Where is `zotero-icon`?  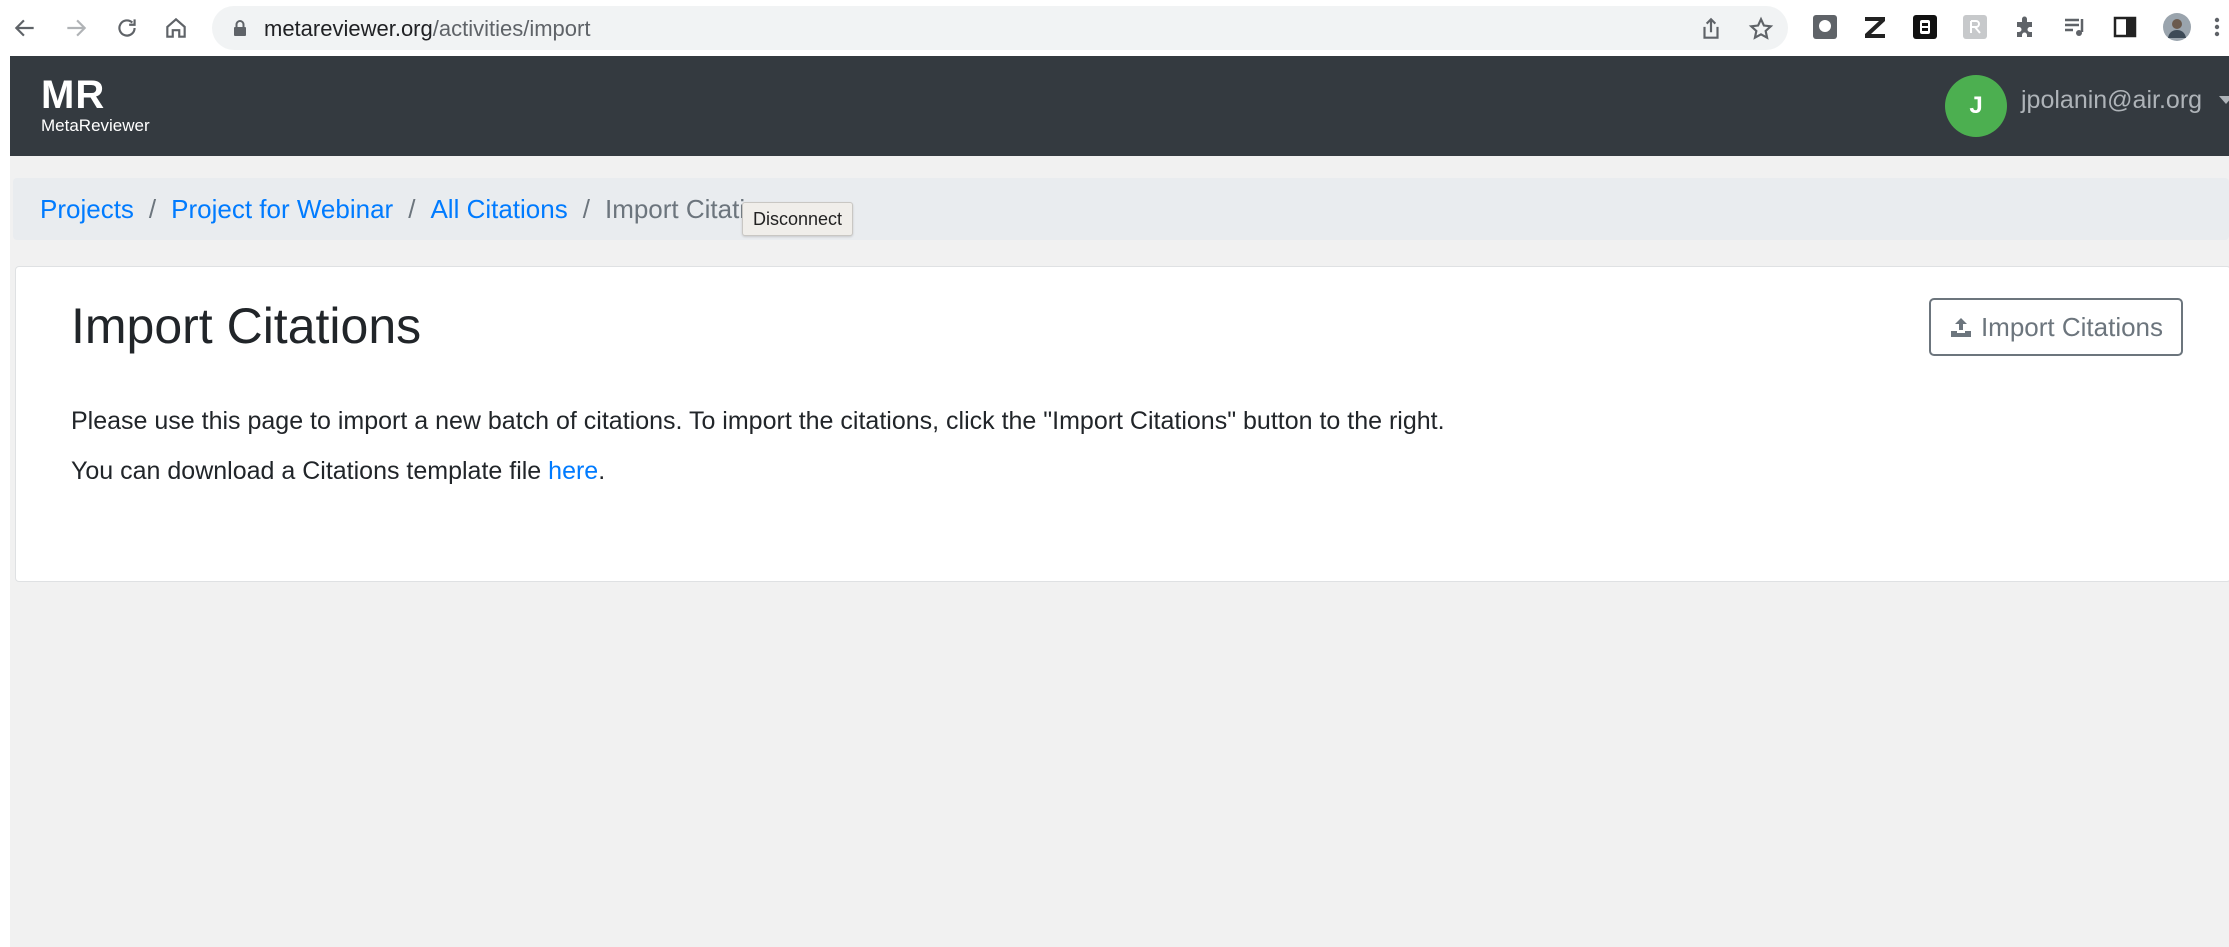 zotero-icon is located at coordinates (1875, 27).